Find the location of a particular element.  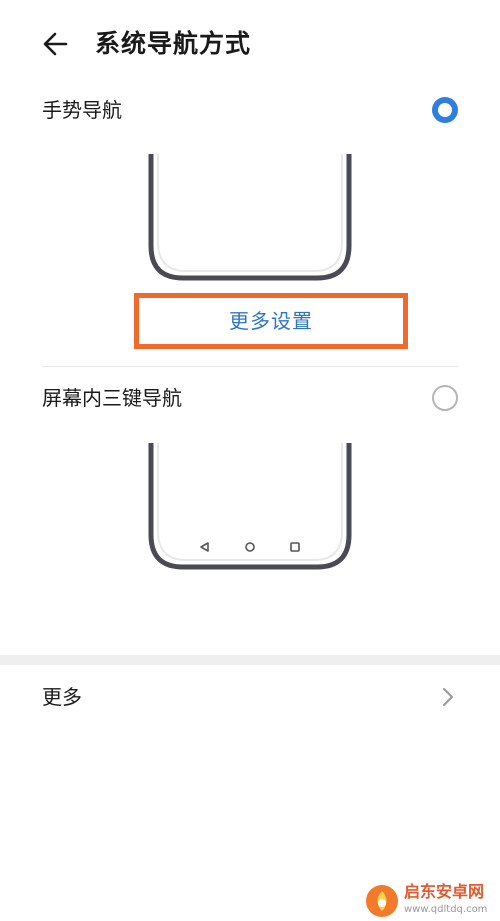

home-circle-icon is located at coordinates (250, 547).